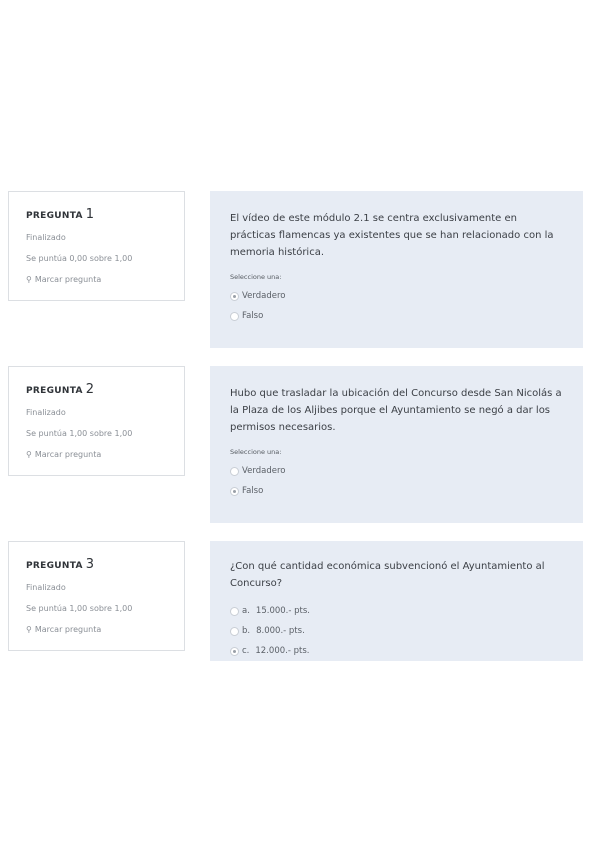 The width and height of the screenshot is (599, 848). Describe the element at coordinates (99, 215) in the screenshot. I see `question-title: PREGUNTA 1` at that location.